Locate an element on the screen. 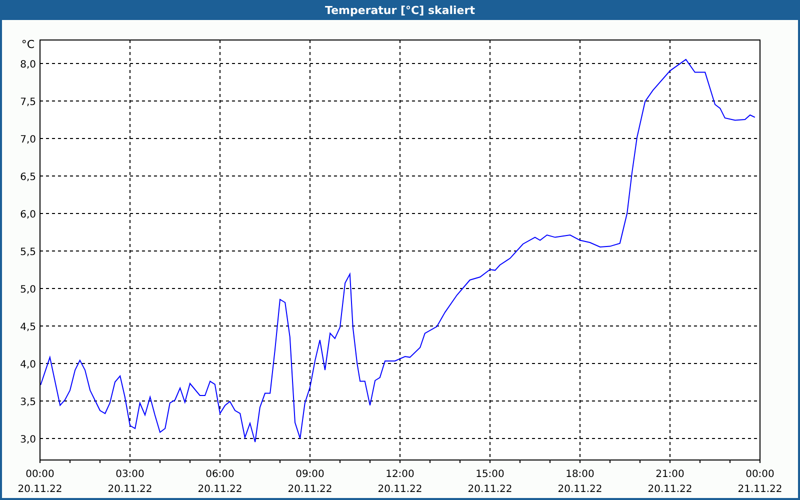 This screenshot has width=800, height=500. y-tick-label: 7,5 is located at coordinates (28, 102).